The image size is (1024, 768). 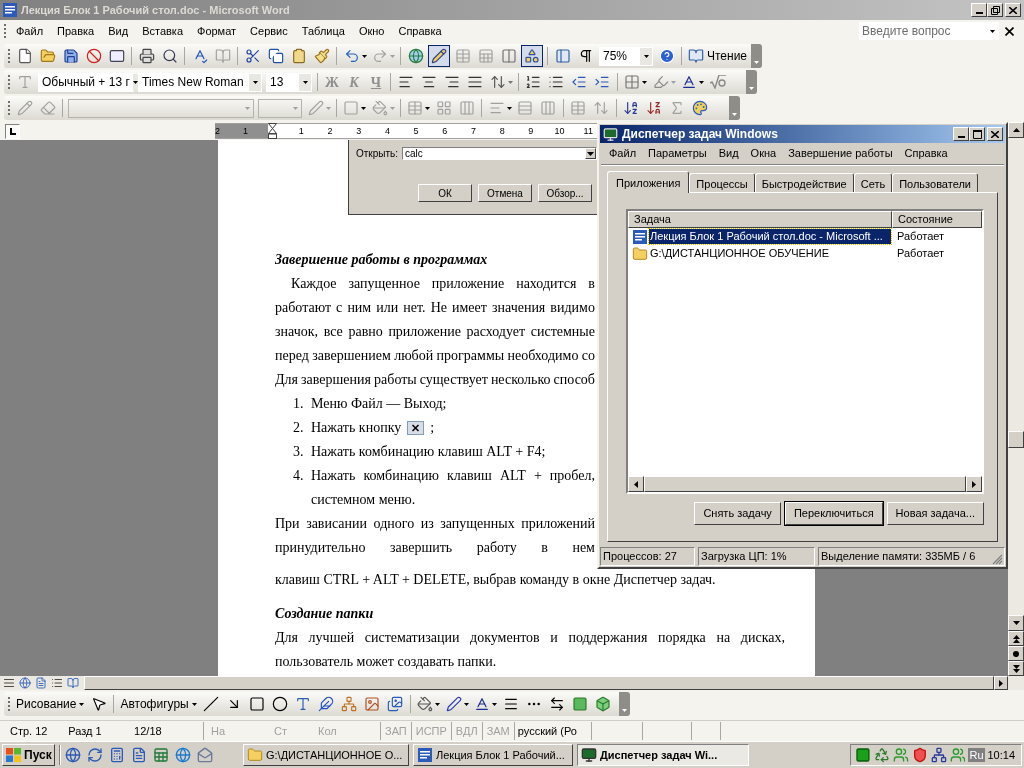 What do you see at coordinates (372, 704) in the screenshot?
I see `clip-art-icon` at bounding box center [372, 704].